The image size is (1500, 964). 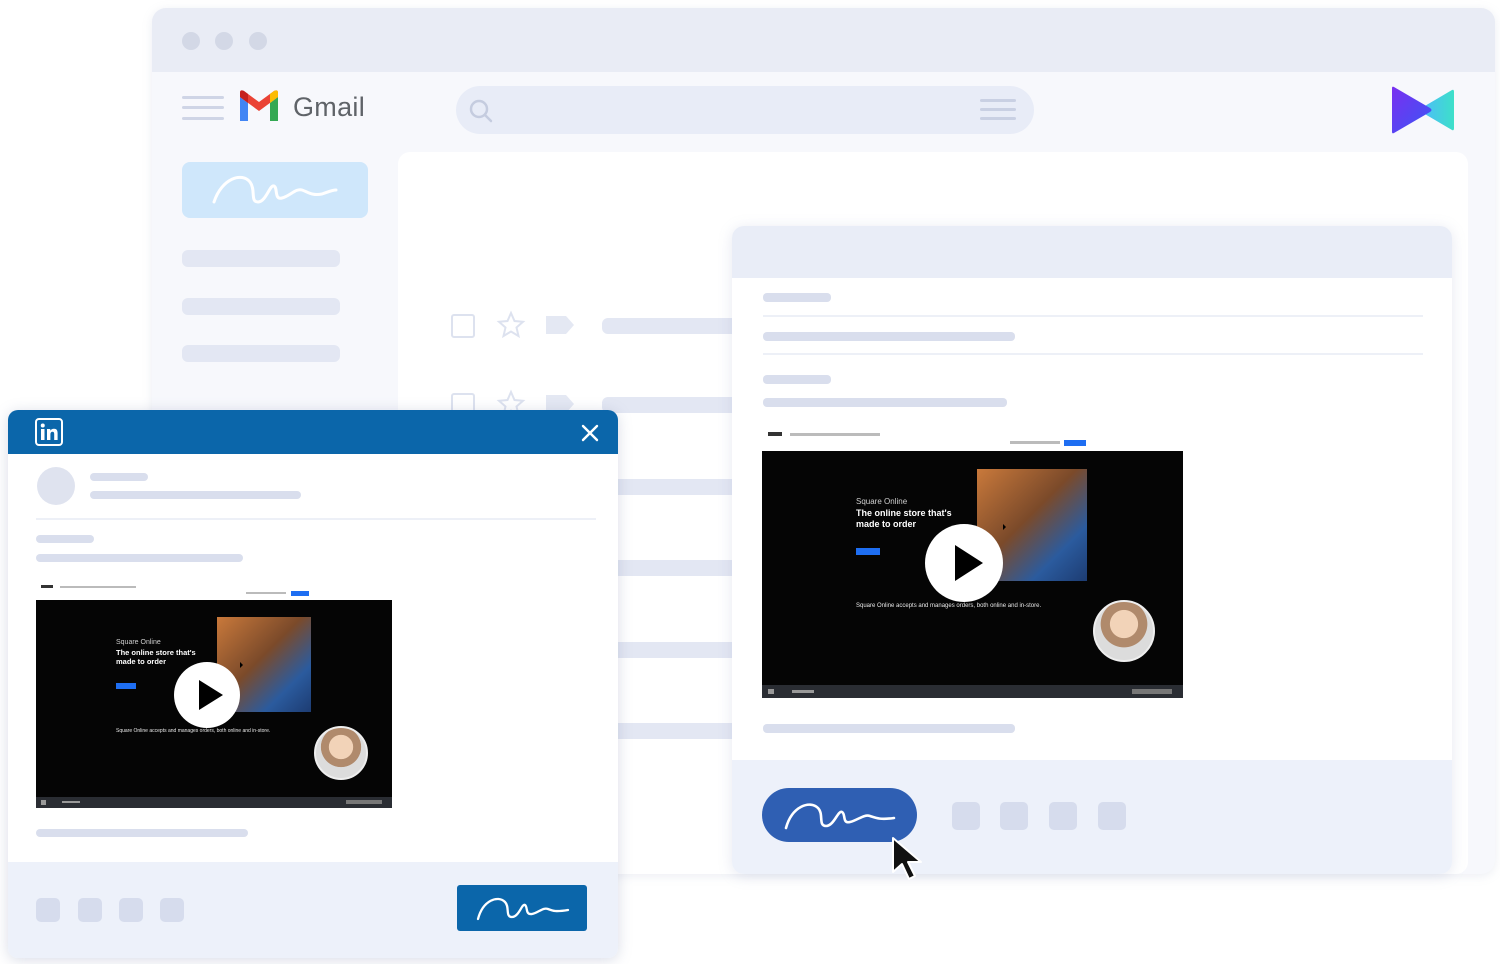 I want to click on post-button, so click(x=522, y=908).